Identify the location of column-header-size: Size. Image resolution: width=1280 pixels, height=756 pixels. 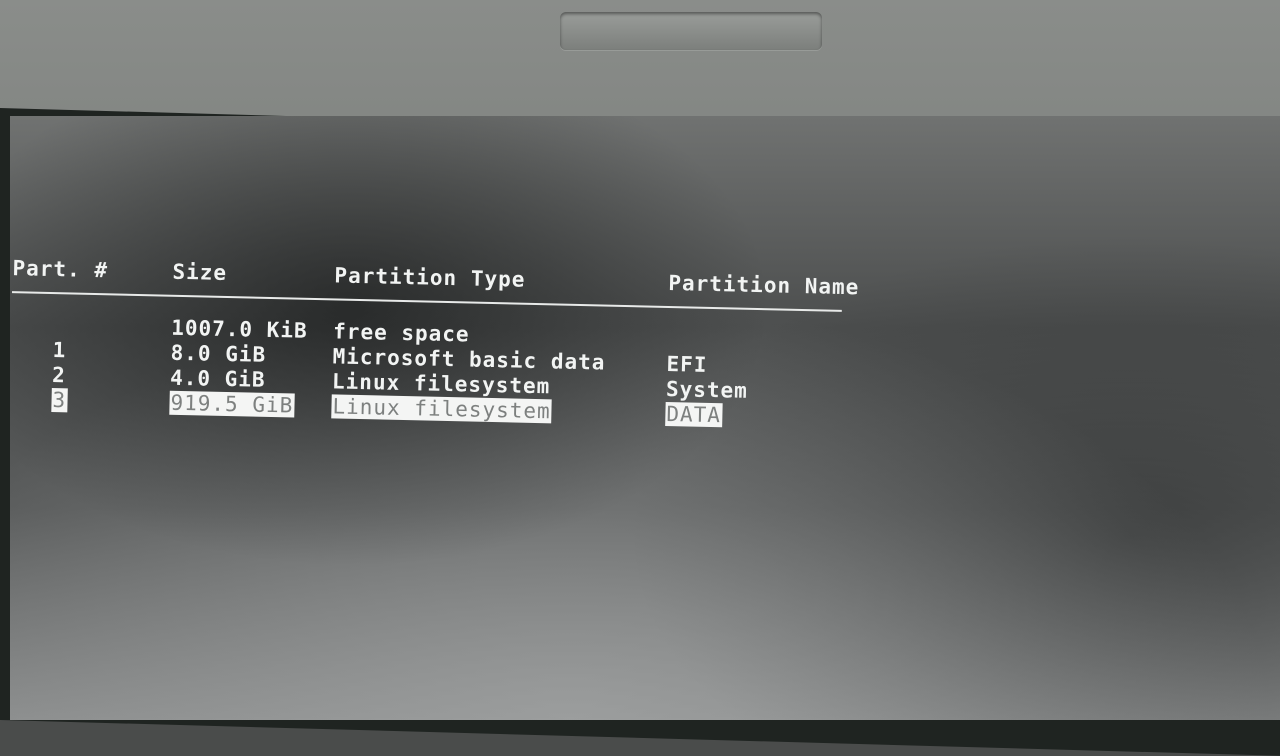
(200, 272).